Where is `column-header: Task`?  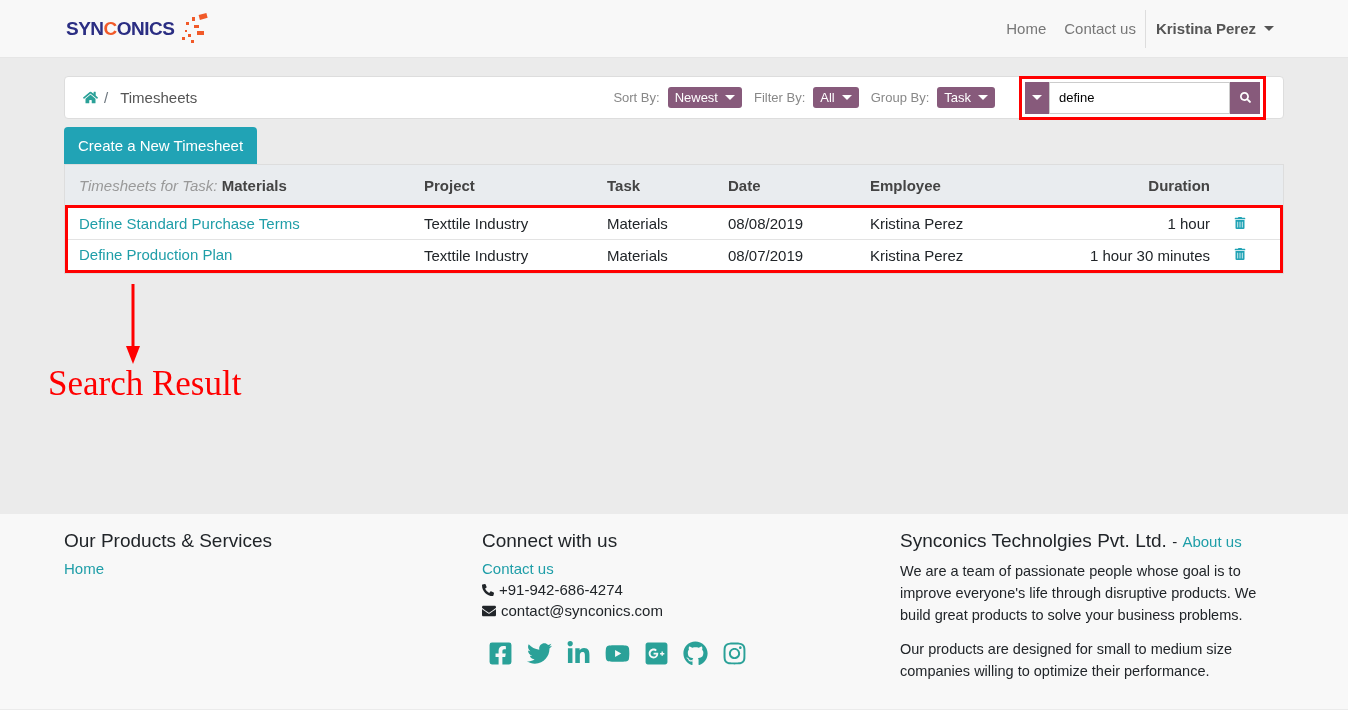
column-header: Task is located at coordinates (624, 185).